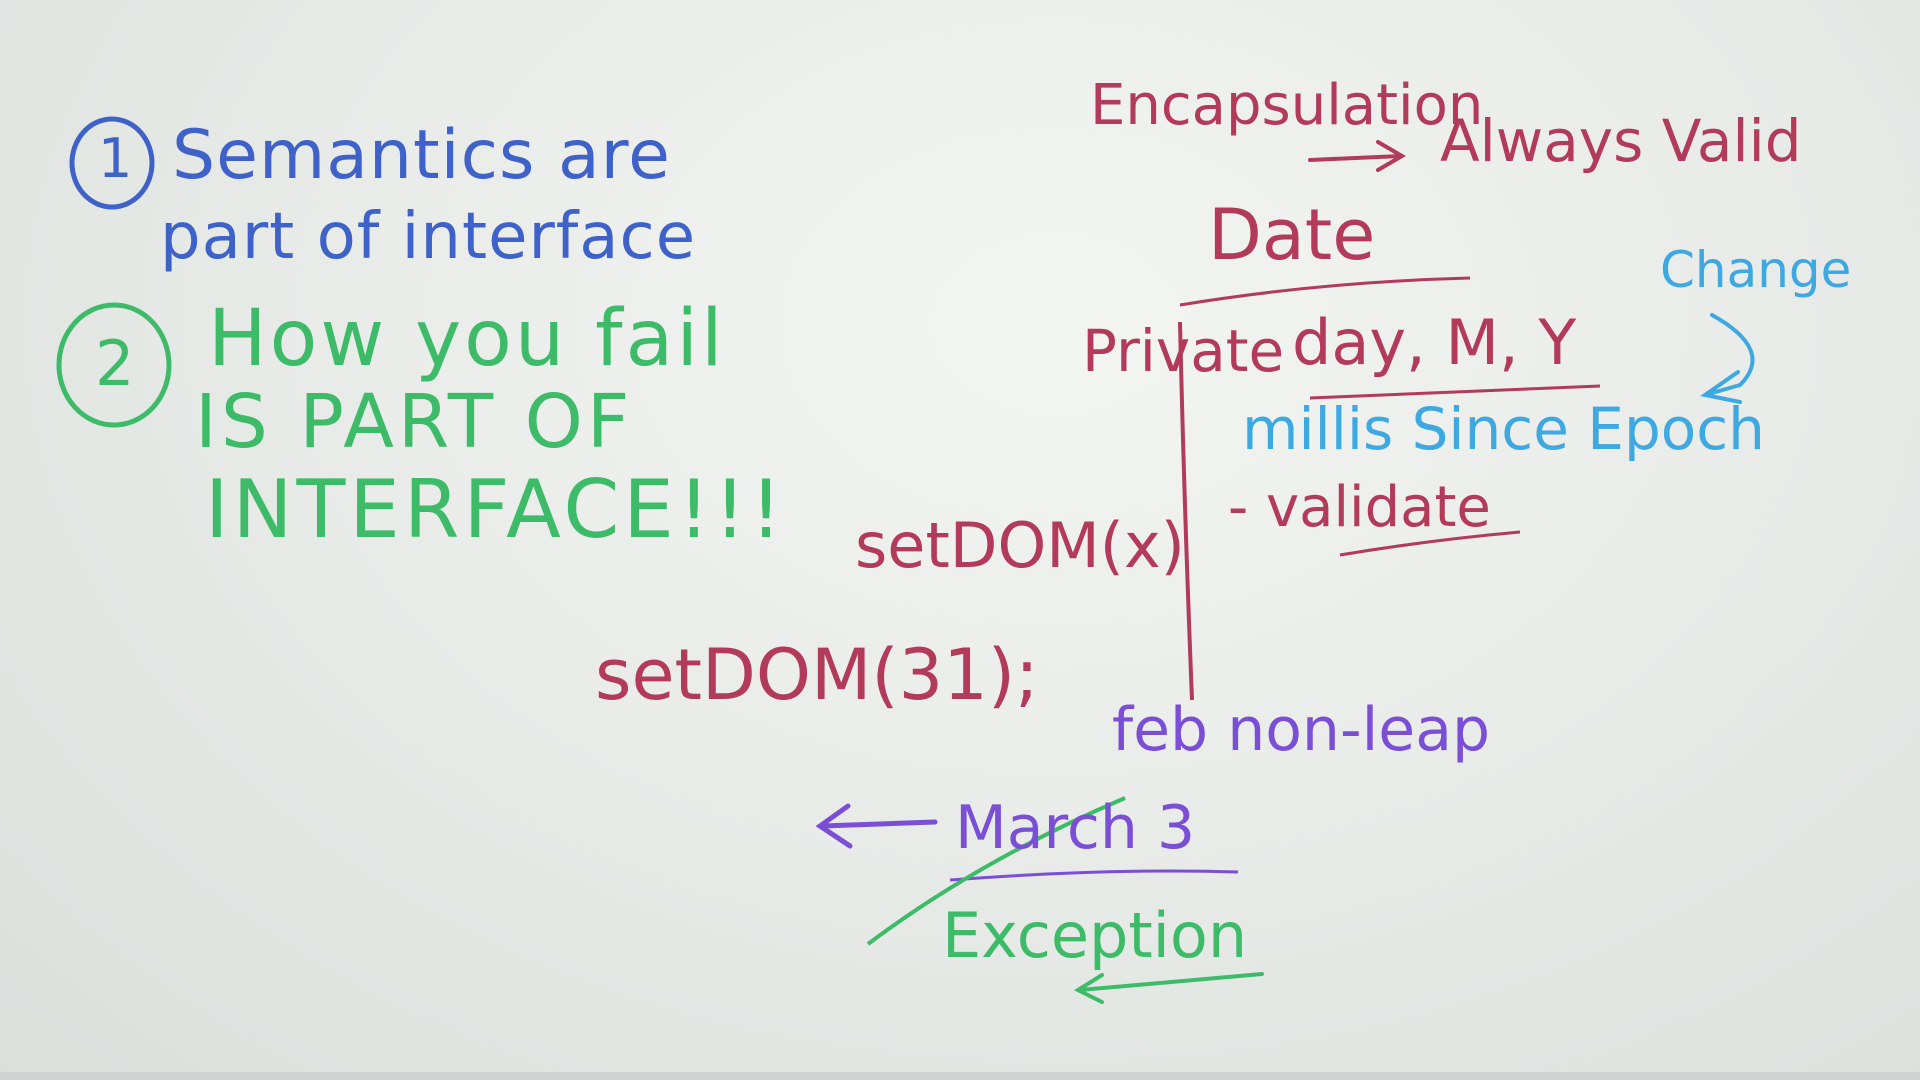  Describe the element at coordinates (496, 509) in the screenshot. I see `point2-line3: INTERFACE!!!` at that location.